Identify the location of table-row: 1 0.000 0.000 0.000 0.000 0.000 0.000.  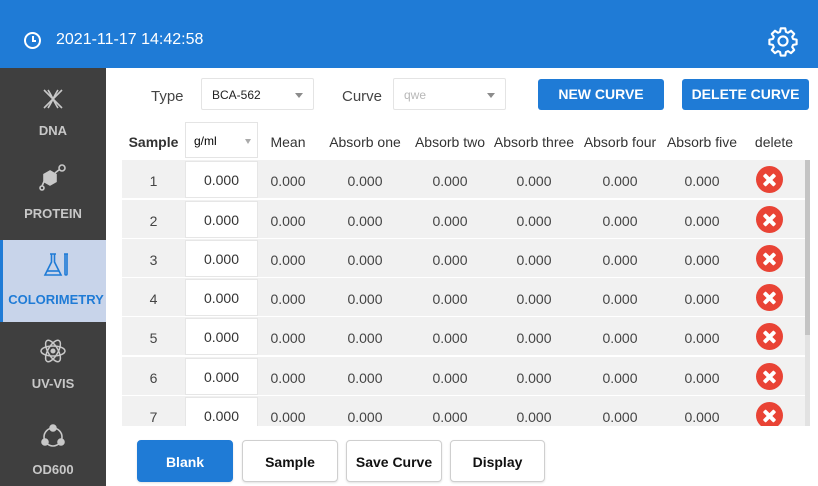
(466, 179).